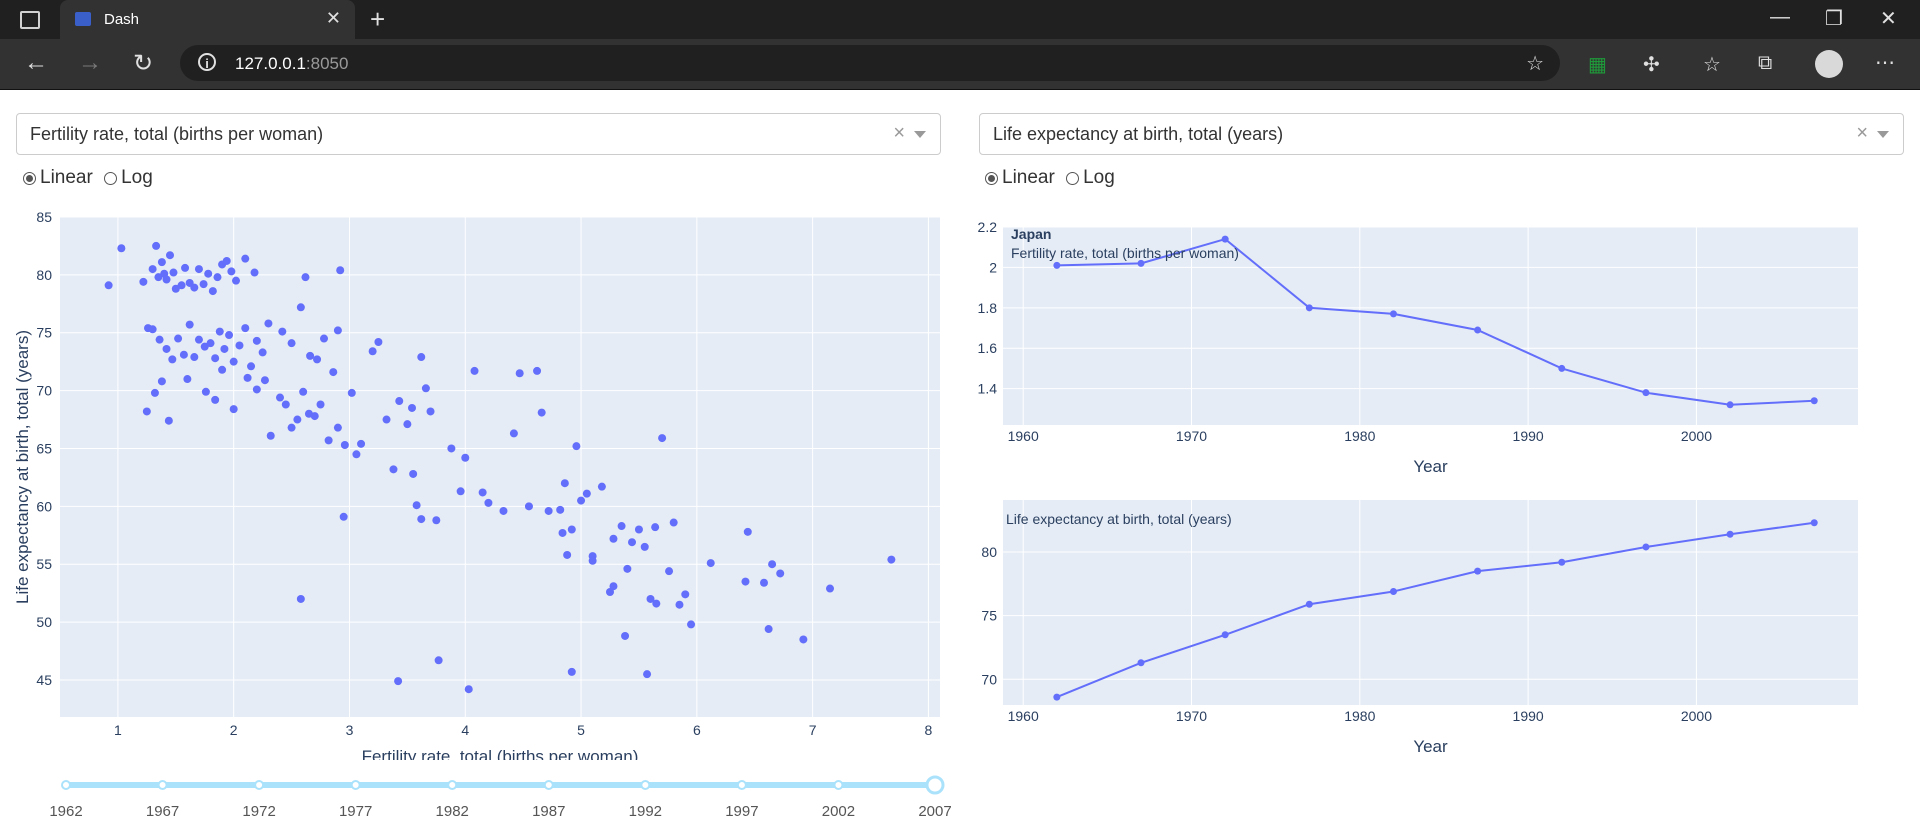 The image size is (1920, 830). What do you see at coordinates (1829, 64) in the screenshot?
I see `profile-avatar` at bounding box center [1829, 64].